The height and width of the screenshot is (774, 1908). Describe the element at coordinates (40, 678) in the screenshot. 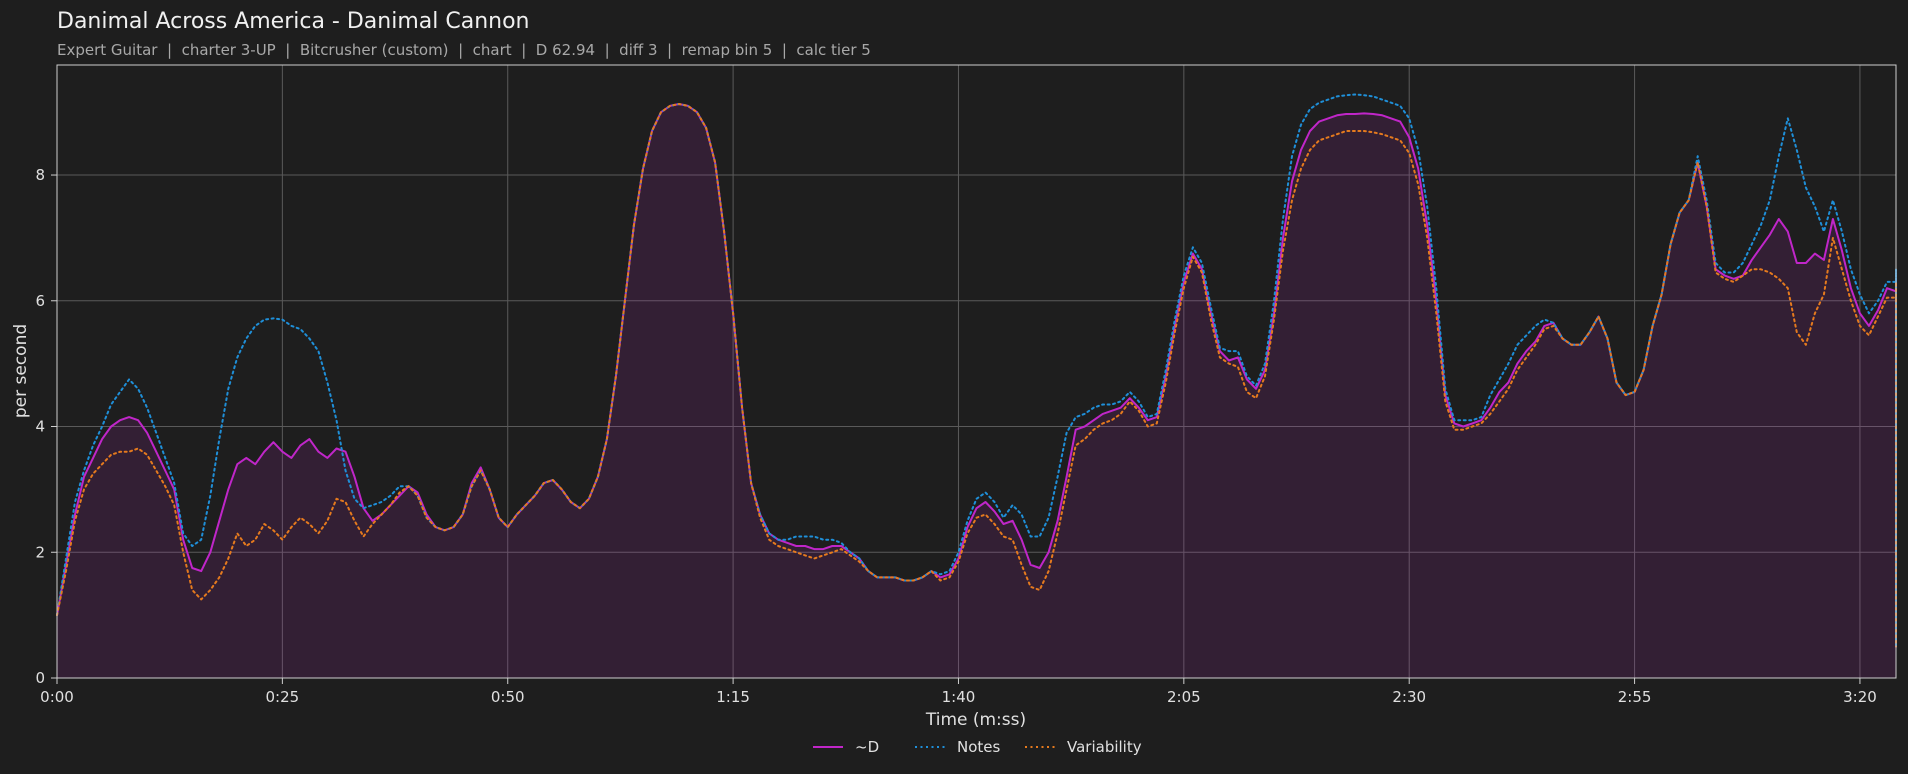

I see `y-tick-label: 0` at that location.